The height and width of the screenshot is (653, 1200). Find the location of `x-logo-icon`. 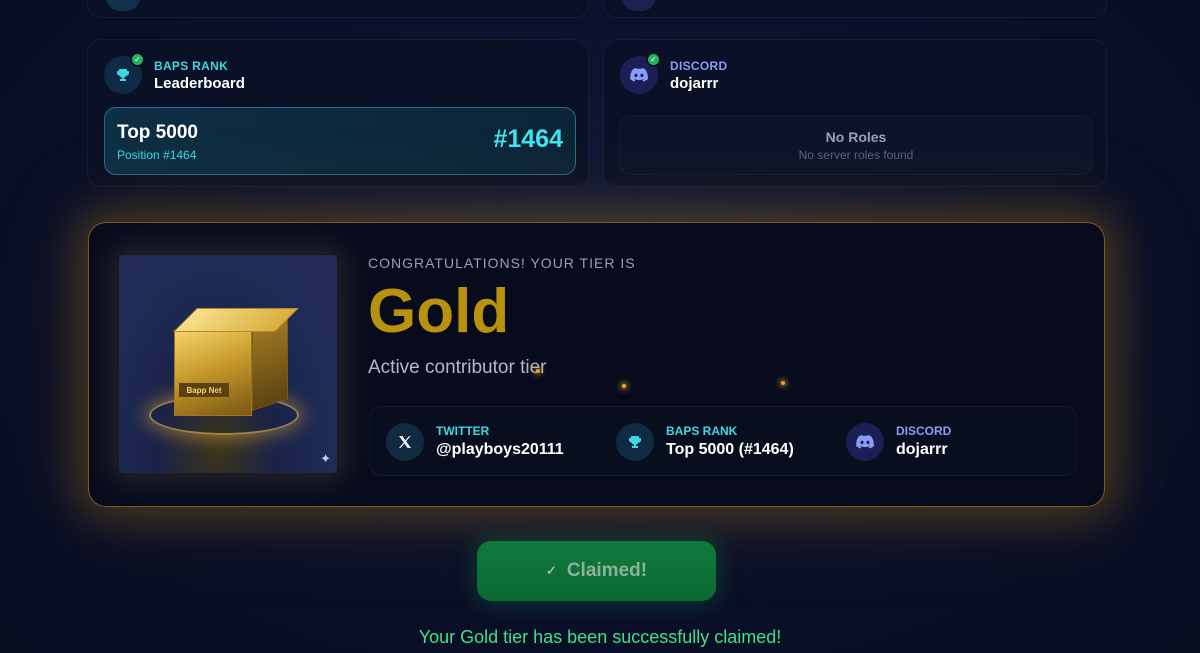

x-logo-icon is located at coordinates (405, 442).